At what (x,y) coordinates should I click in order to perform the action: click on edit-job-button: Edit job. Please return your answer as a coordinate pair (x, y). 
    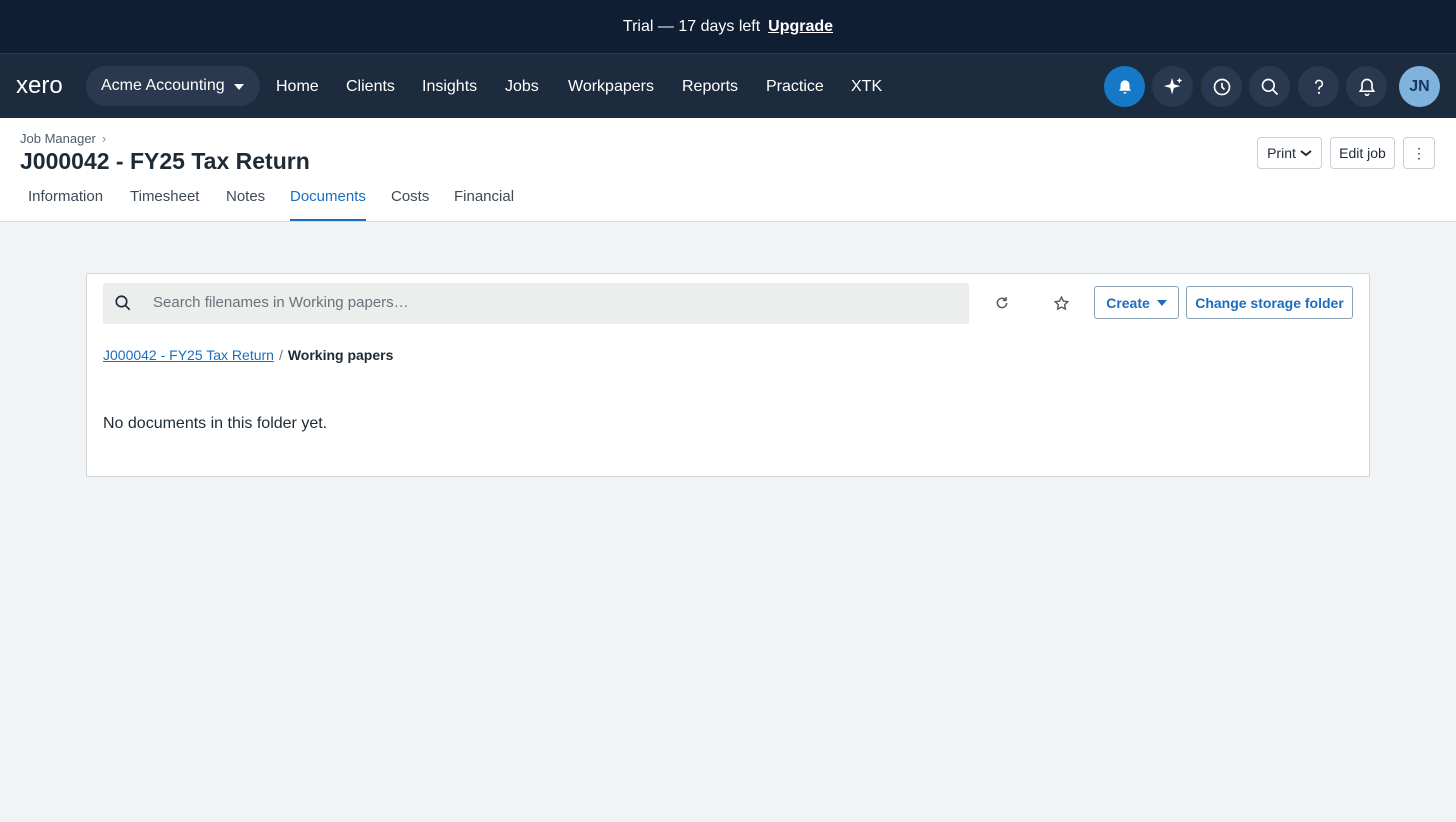
    Looking at the image, I should click on (1362, 153).